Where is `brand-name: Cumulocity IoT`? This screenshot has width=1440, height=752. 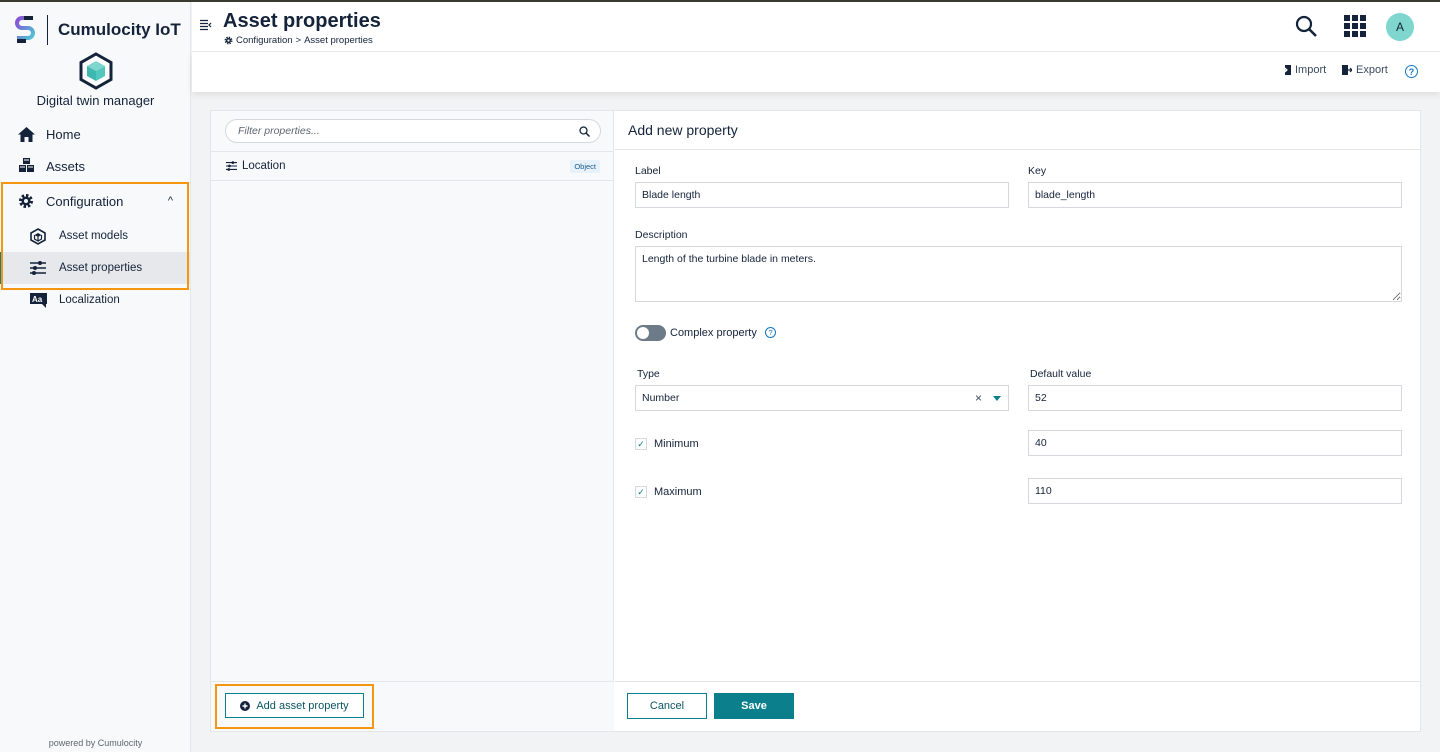 brand-name: Cumulocity IoT is located at coordinates (119, 29).